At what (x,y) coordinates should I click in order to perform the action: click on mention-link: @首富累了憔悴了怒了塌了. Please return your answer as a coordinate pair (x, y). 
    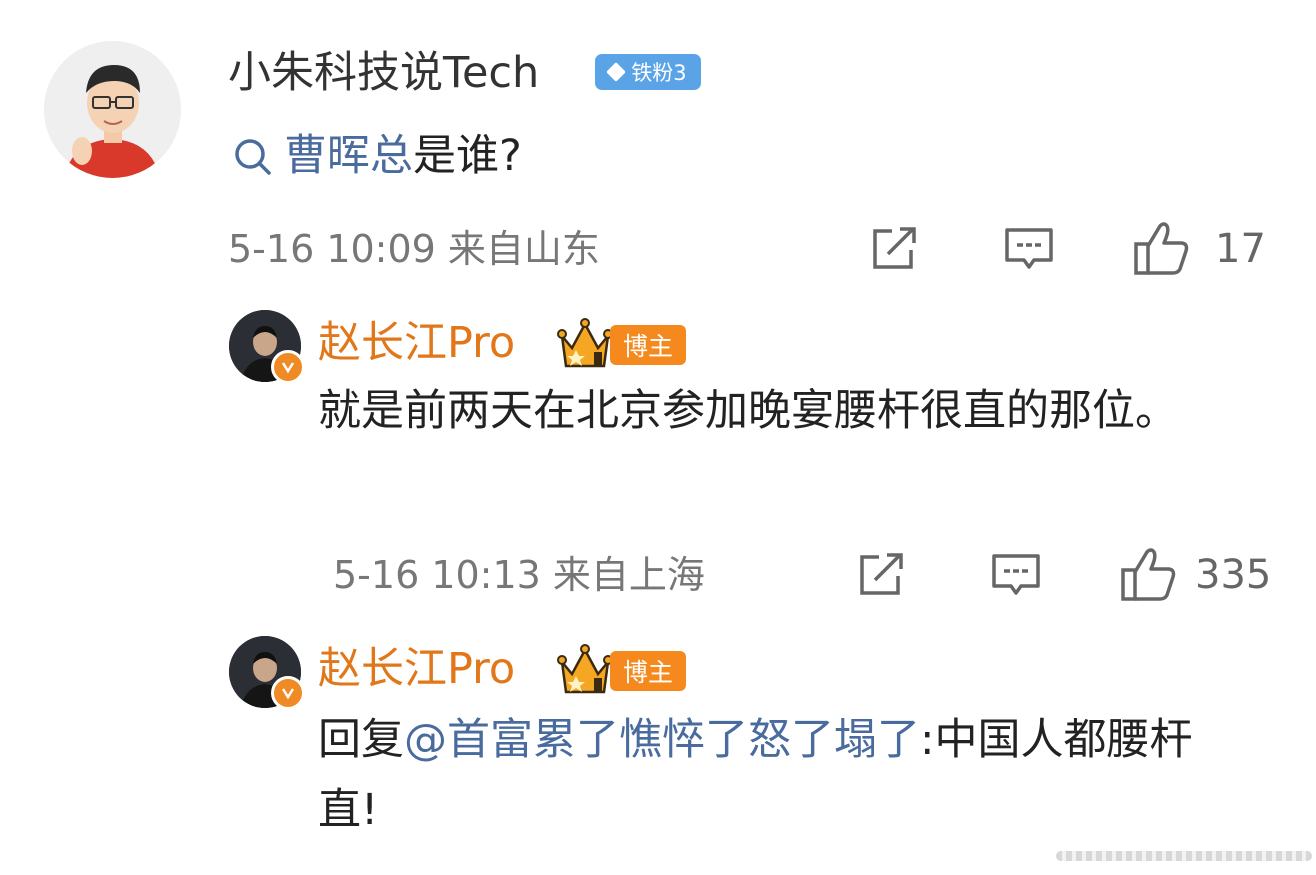
    Looking at the image, I should click on (662, 740).